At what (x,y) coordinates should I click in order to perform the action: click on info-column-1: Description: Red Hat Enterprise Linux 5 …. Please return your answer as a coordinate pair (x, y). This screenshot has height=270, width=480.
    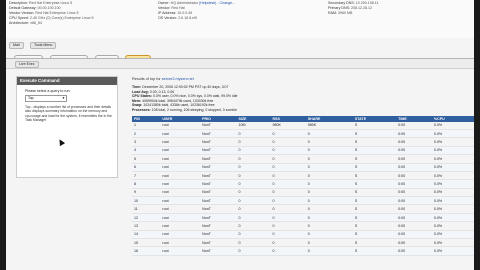
    Looking at the image, I should click on (51, 13).